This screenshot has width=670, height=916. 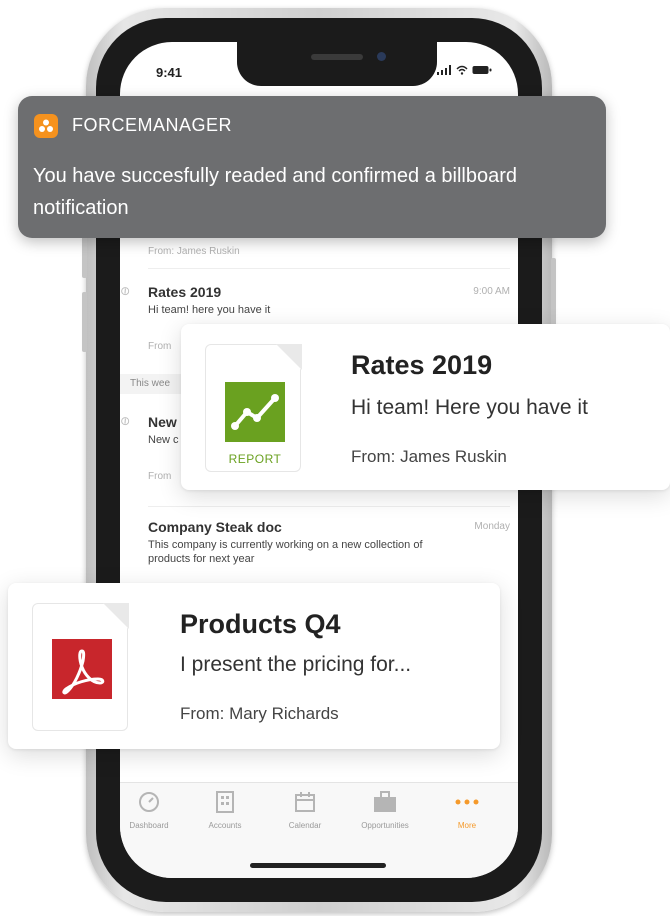 I want to click on forcemanager-logo-icon, so click(x=46, y=126).